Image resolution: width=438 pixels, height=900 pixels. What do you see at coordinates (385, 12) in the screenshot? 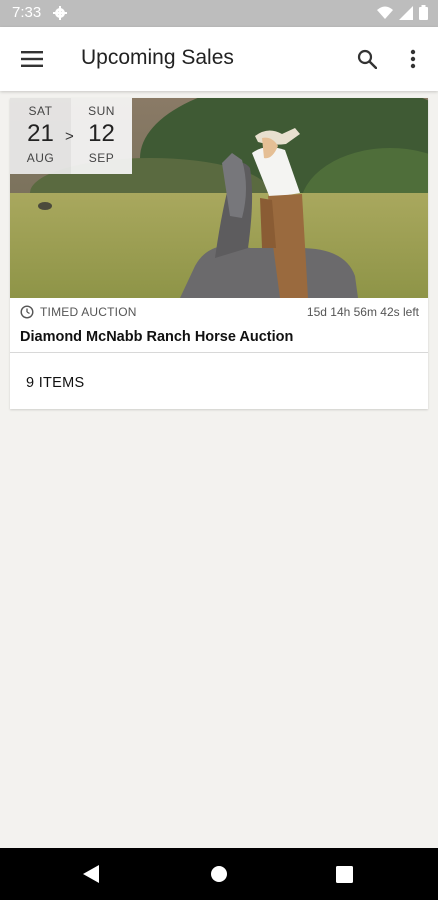
I see `wifi-icon` at bounding box center [385, 12].